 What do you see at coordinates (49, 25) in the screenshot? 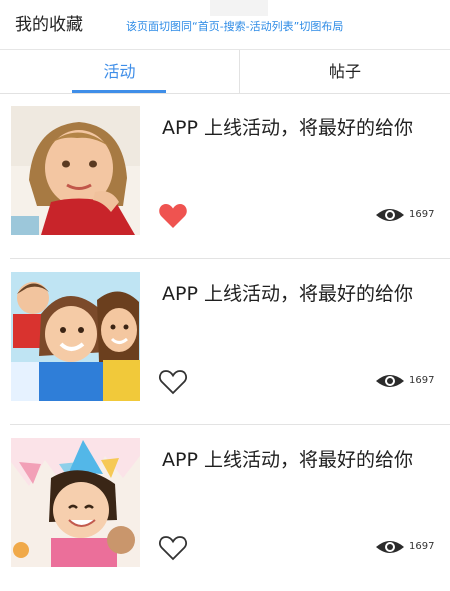
I see `page-title: 我的收藏` at bounding box center [49, 25].